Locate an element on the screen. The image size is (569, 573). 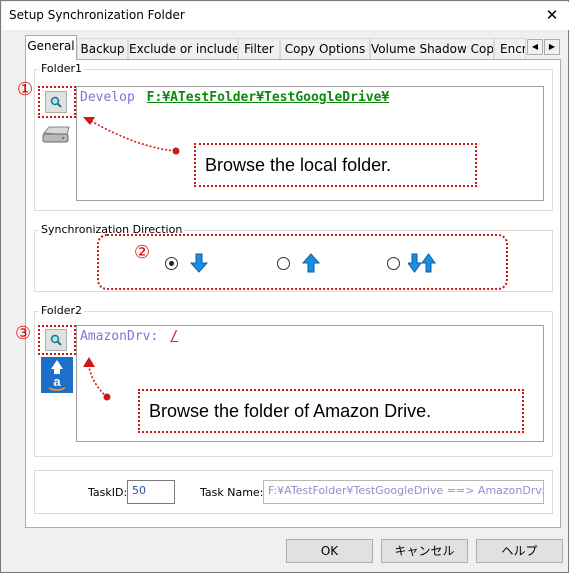
direction-marker: ② is located at coordinates (142, 252).